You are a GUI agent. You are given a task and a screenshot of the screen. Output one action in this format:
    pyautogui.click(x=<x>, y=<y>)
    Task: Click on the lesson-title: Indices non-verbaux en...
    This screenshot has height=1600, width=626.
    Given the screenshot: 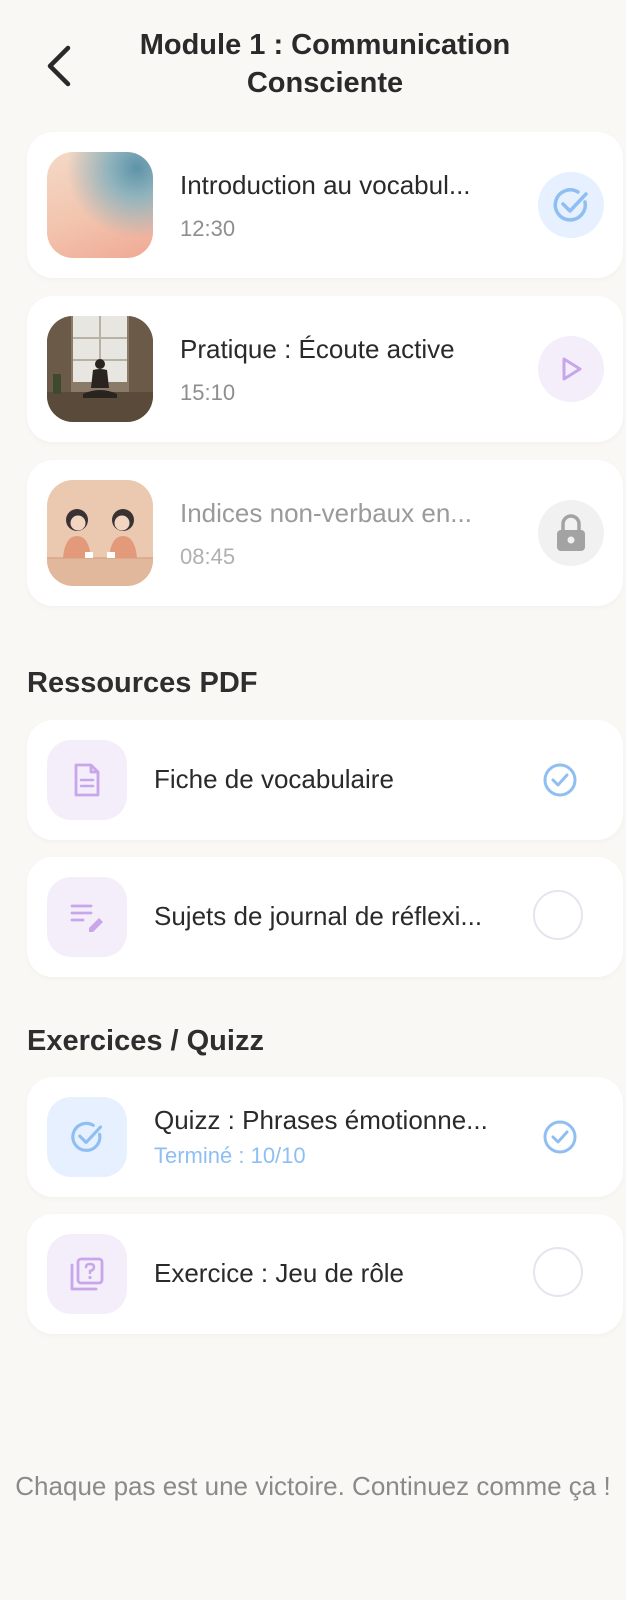 What is the action you would take?
    pyautogui.click(x=326, y=513)
    